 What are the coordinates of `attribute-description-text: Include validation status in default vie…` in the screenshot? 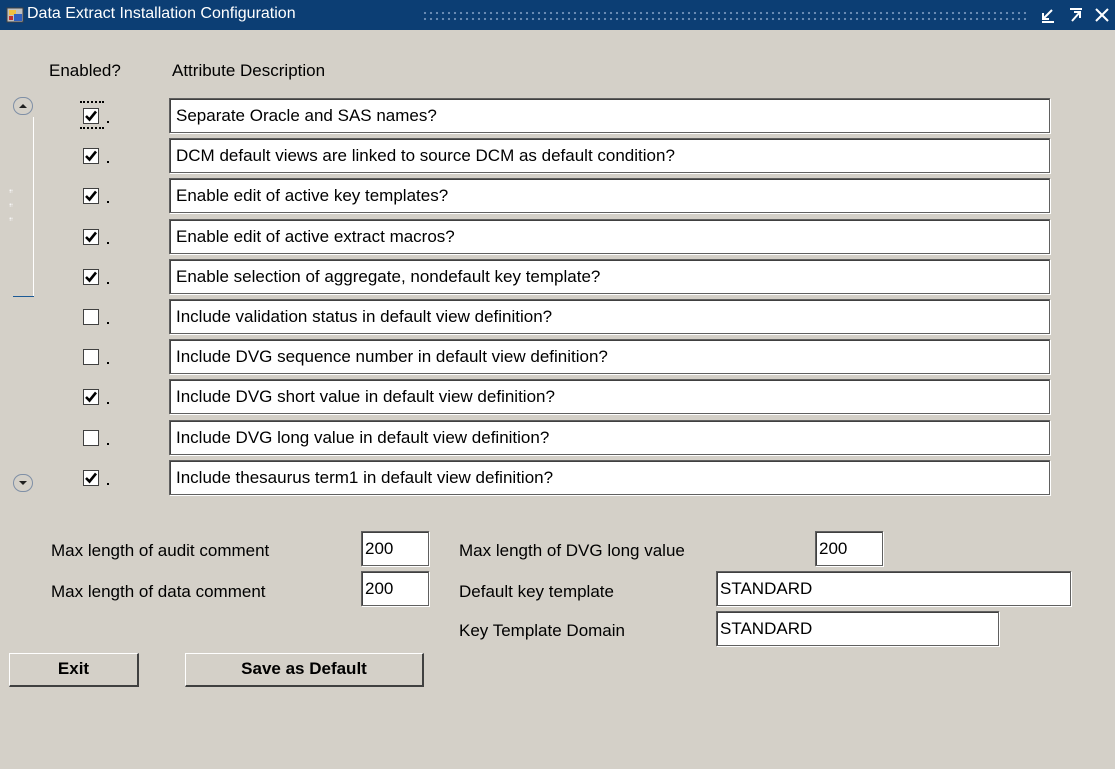 It's located at (364, 316).